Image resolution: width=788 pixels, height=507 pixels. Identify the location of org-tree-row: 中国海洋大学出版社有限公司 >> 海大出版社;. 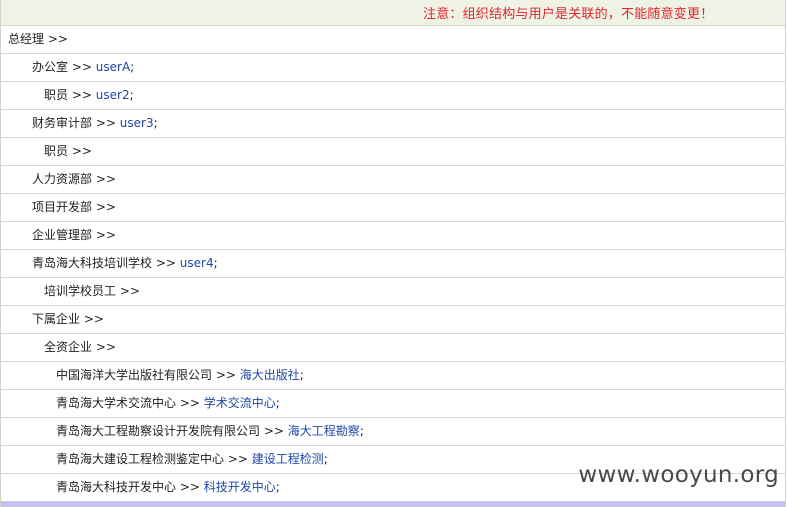
(393, 376).